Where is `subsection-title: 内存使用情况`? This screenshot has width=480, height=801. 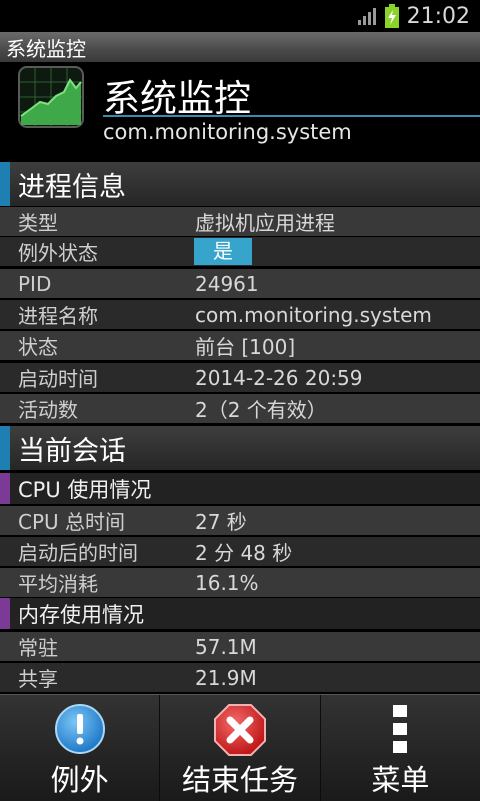 subsection-title: 内存使用情况 is located at coordinates (81, 614).